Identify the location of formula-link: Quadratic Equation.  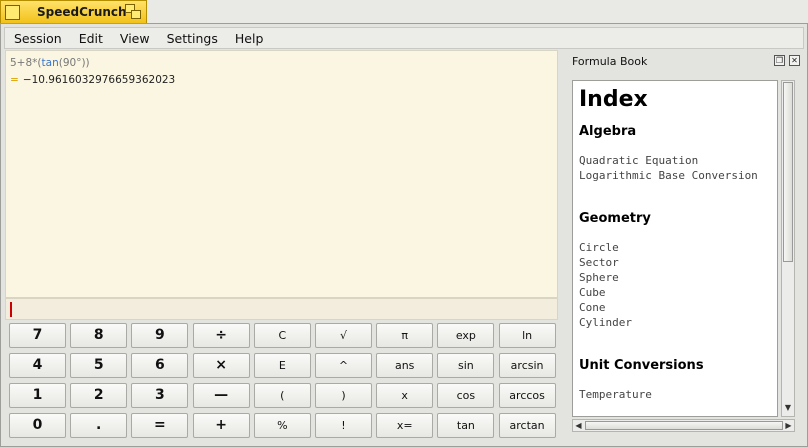
(675, 160).